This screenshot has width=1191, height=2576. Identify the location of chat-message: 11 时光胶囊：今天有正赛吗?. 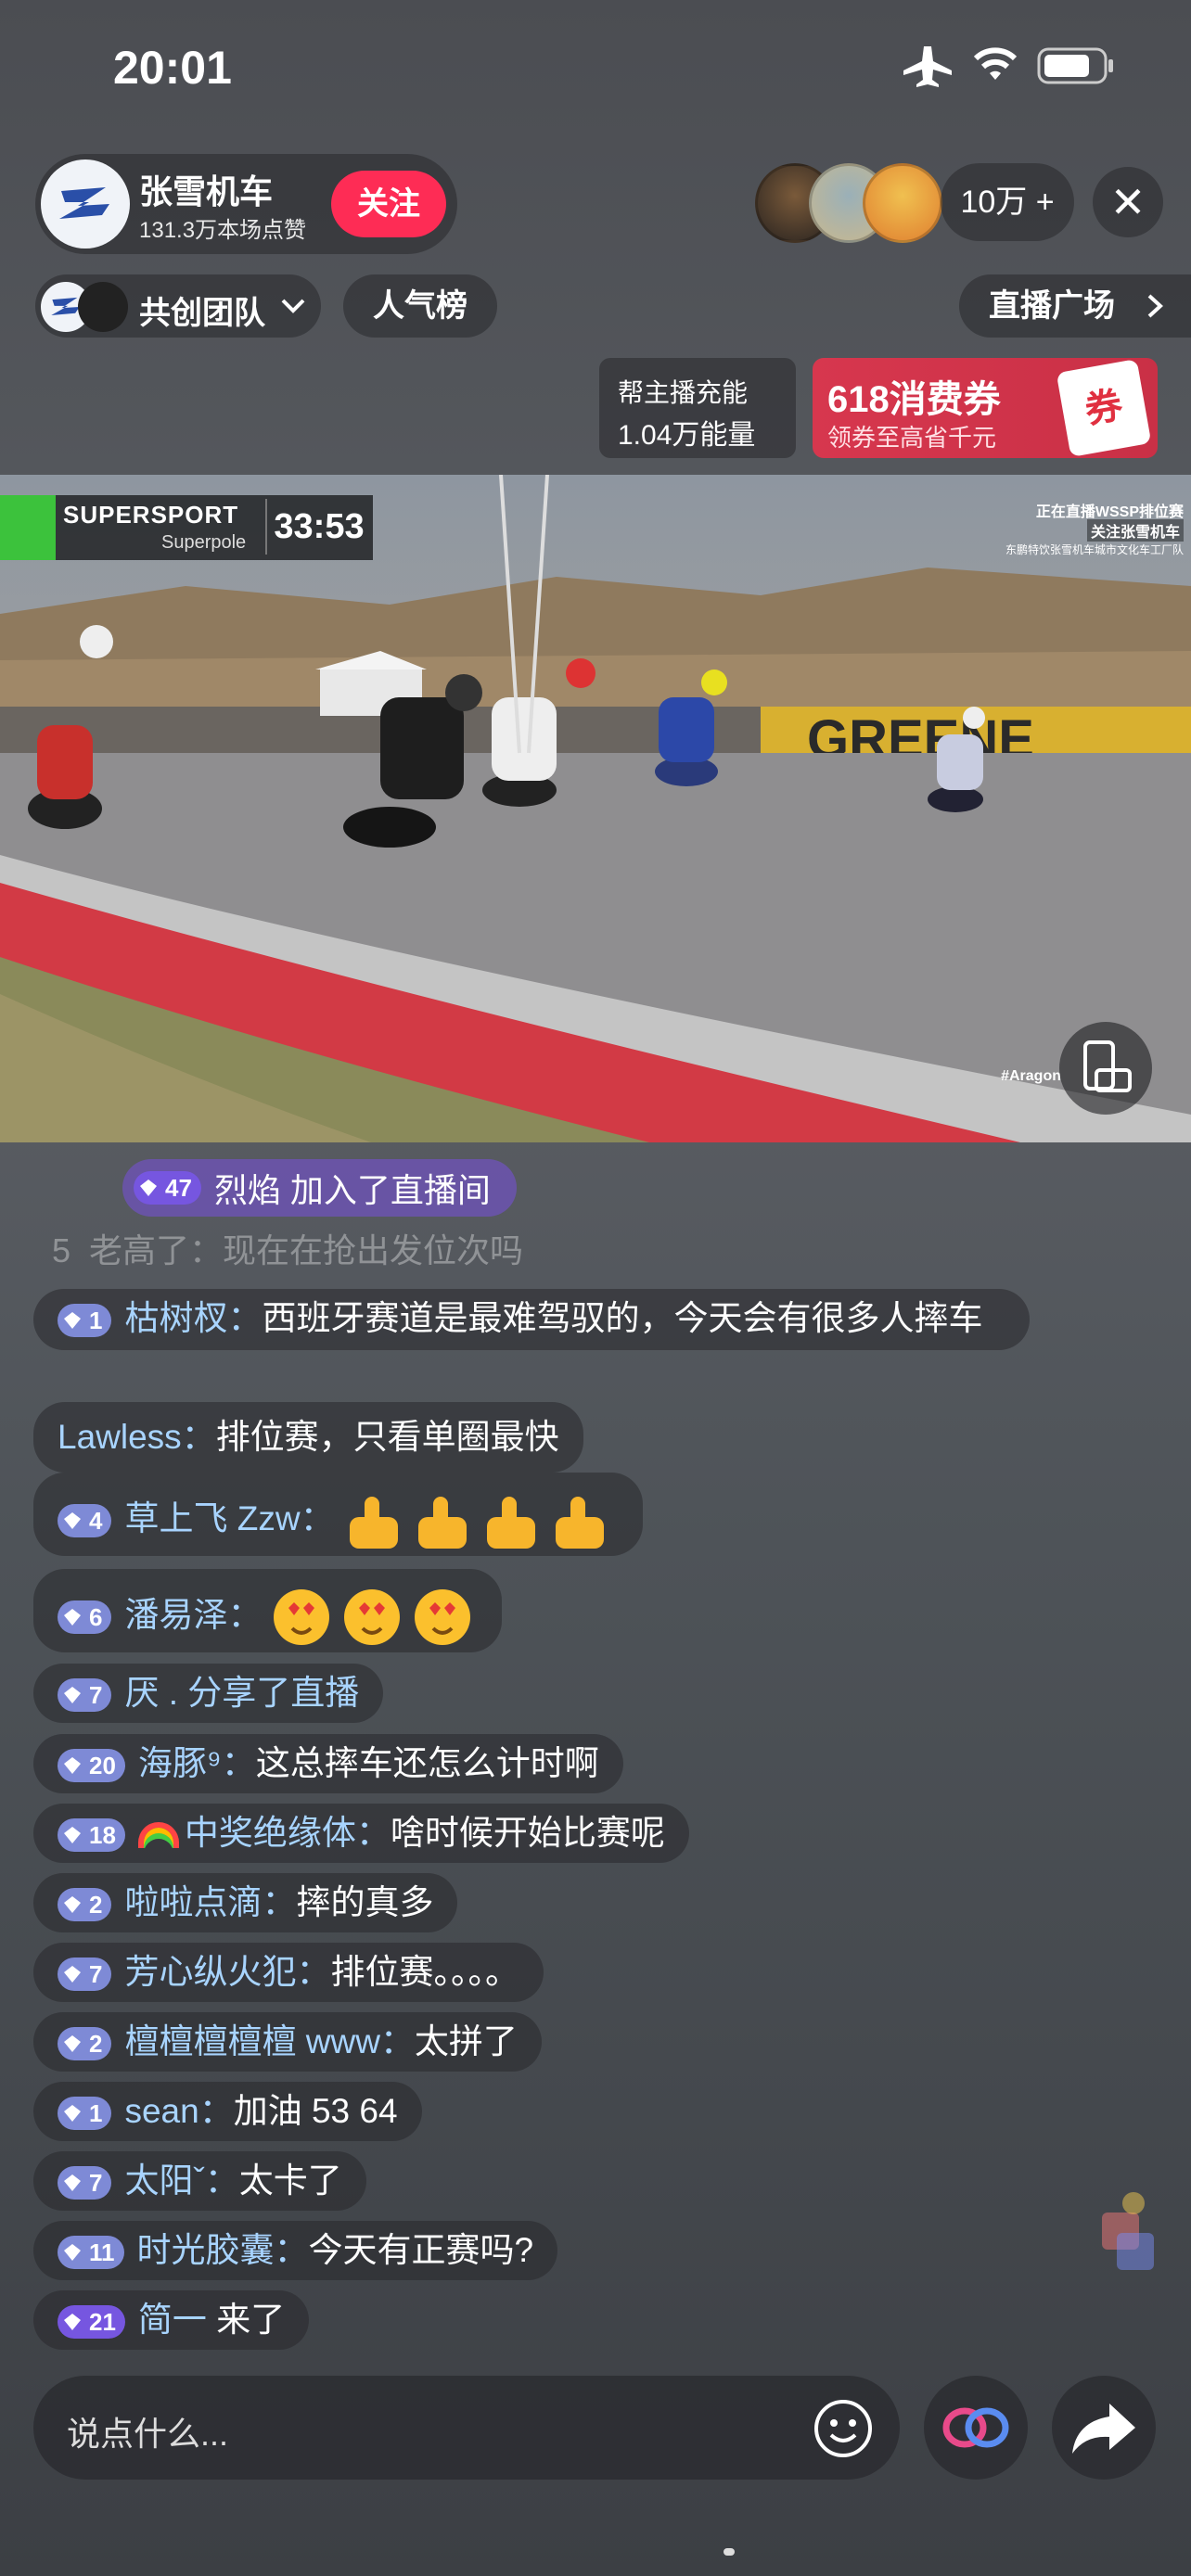
(296, 2250).